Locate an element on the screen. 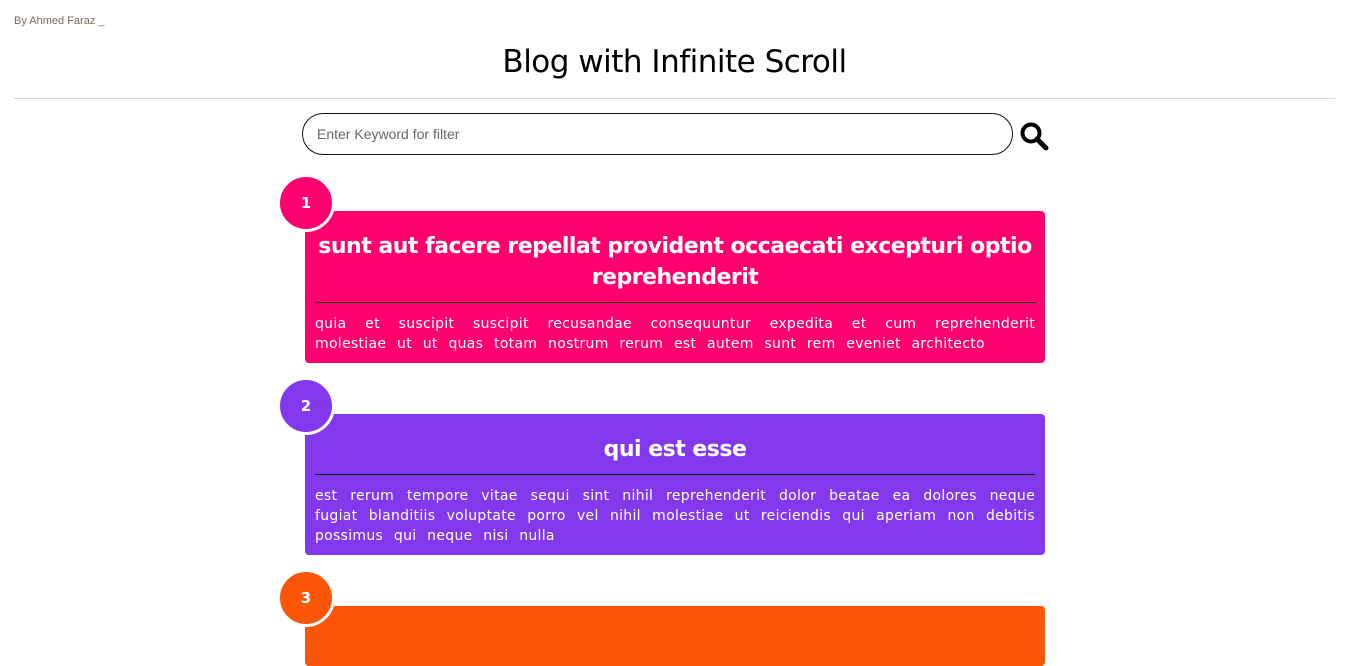 This screenshot has height=666, width=1349. post-number: 3 is located at coordinates (306, 598).